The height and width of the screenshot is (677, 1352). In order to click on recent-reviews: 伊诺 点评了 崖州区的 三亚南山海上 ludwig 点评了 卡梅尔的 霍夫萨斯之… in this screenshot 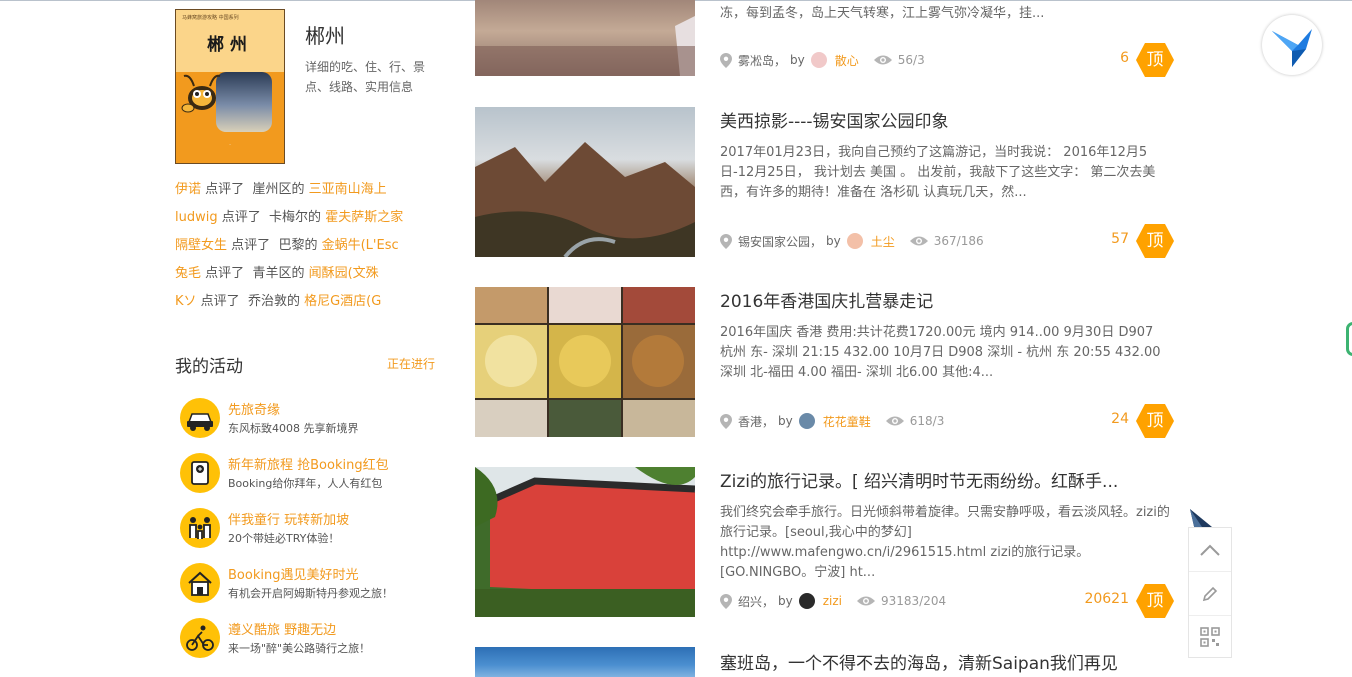, I will do `click(310, 250)`.